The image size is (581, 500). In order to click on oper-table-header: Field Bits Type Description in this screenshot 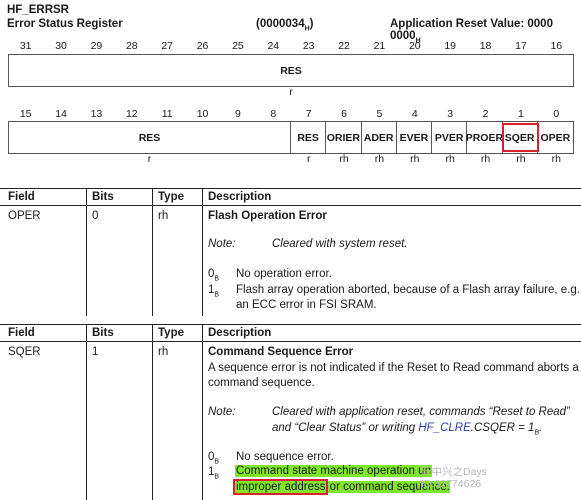, I will do `click(290, 197)`.